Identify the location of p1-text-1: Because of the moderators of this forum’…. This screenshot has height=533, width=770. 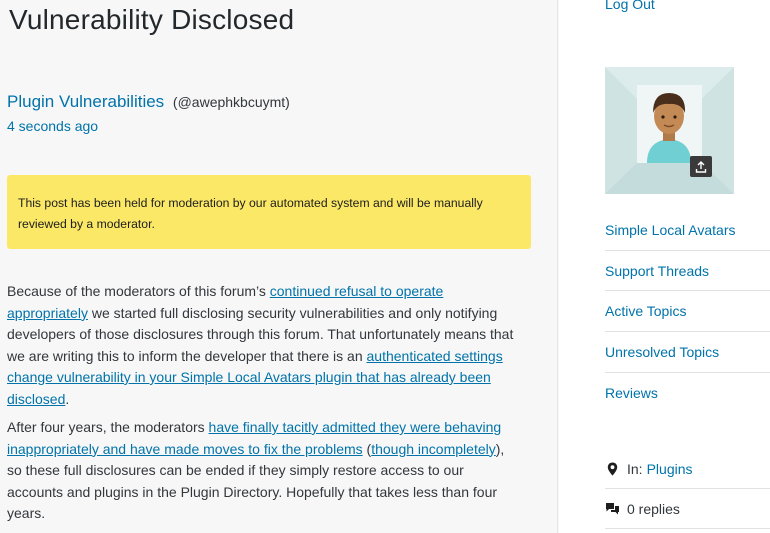
(138, 291).